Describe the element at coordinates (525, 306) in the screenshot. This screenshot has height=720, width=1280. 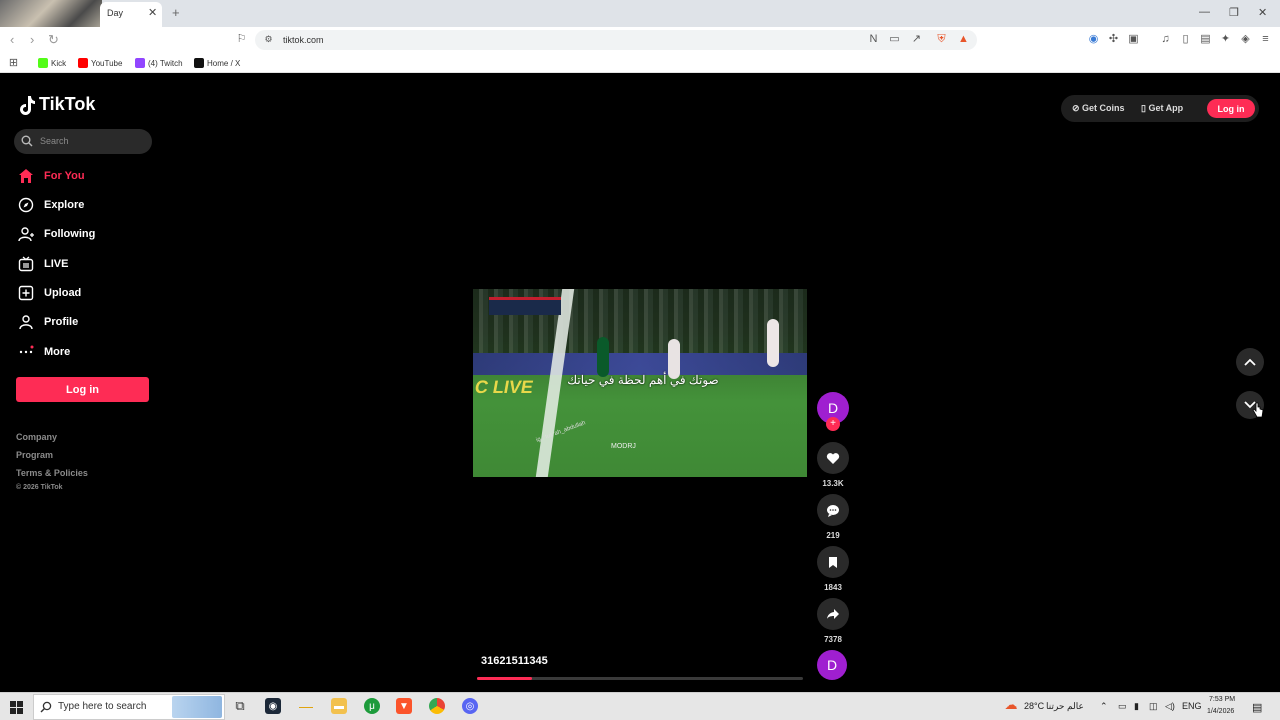
I see `video-scorebug` at that location.